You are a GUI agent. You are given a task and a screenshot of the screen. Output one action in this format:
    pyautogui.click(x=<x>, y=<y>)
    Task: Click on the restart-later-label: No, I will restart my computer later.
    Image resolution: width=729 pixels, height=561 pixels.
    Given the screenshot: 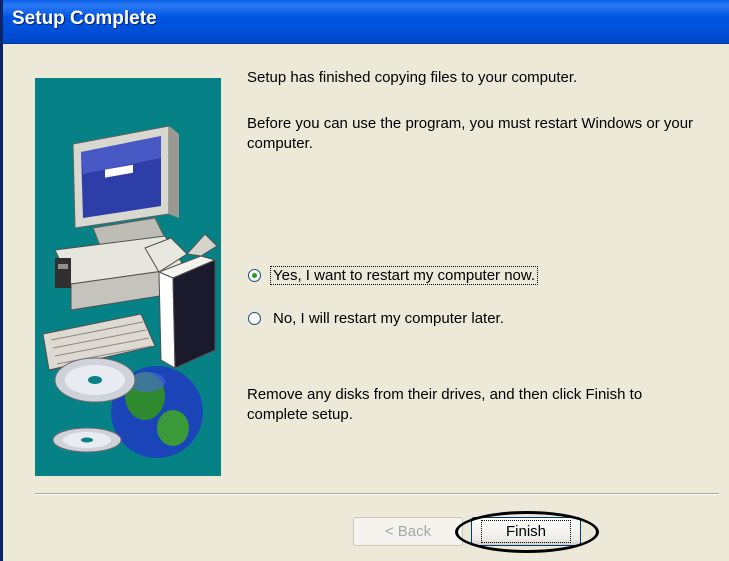 What is the action you would take?
    pyautogui.click(x=388, y=318)
    